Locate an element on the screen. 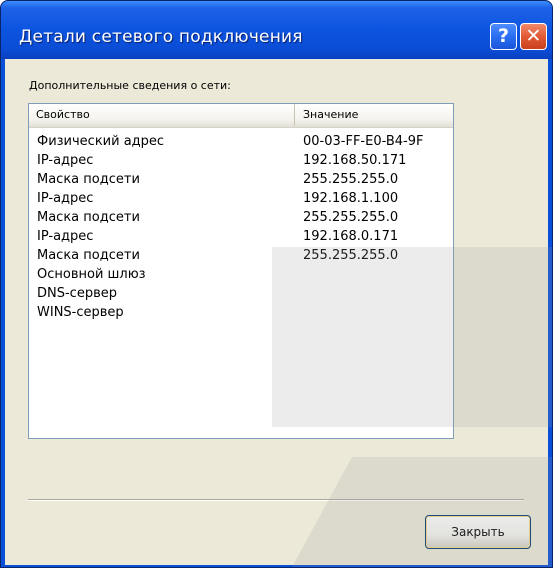 The height and width of the screenshot is (570, 555). row-property: DNS-сервер is located at coordinates (77, 293).